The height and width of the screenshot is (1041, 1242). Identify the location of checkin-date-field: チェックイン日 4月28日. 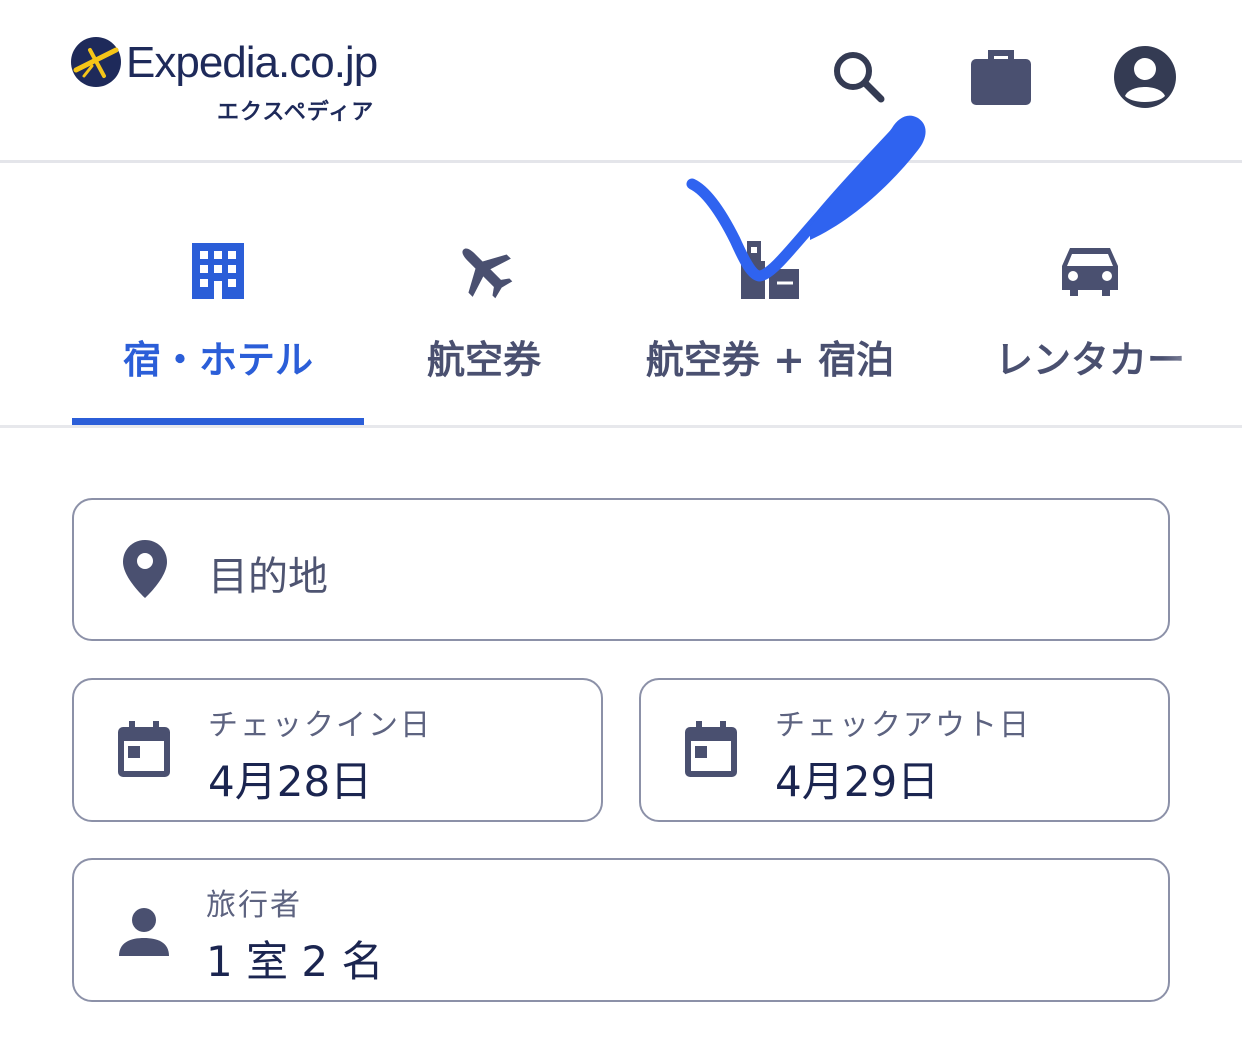
(337, 750).